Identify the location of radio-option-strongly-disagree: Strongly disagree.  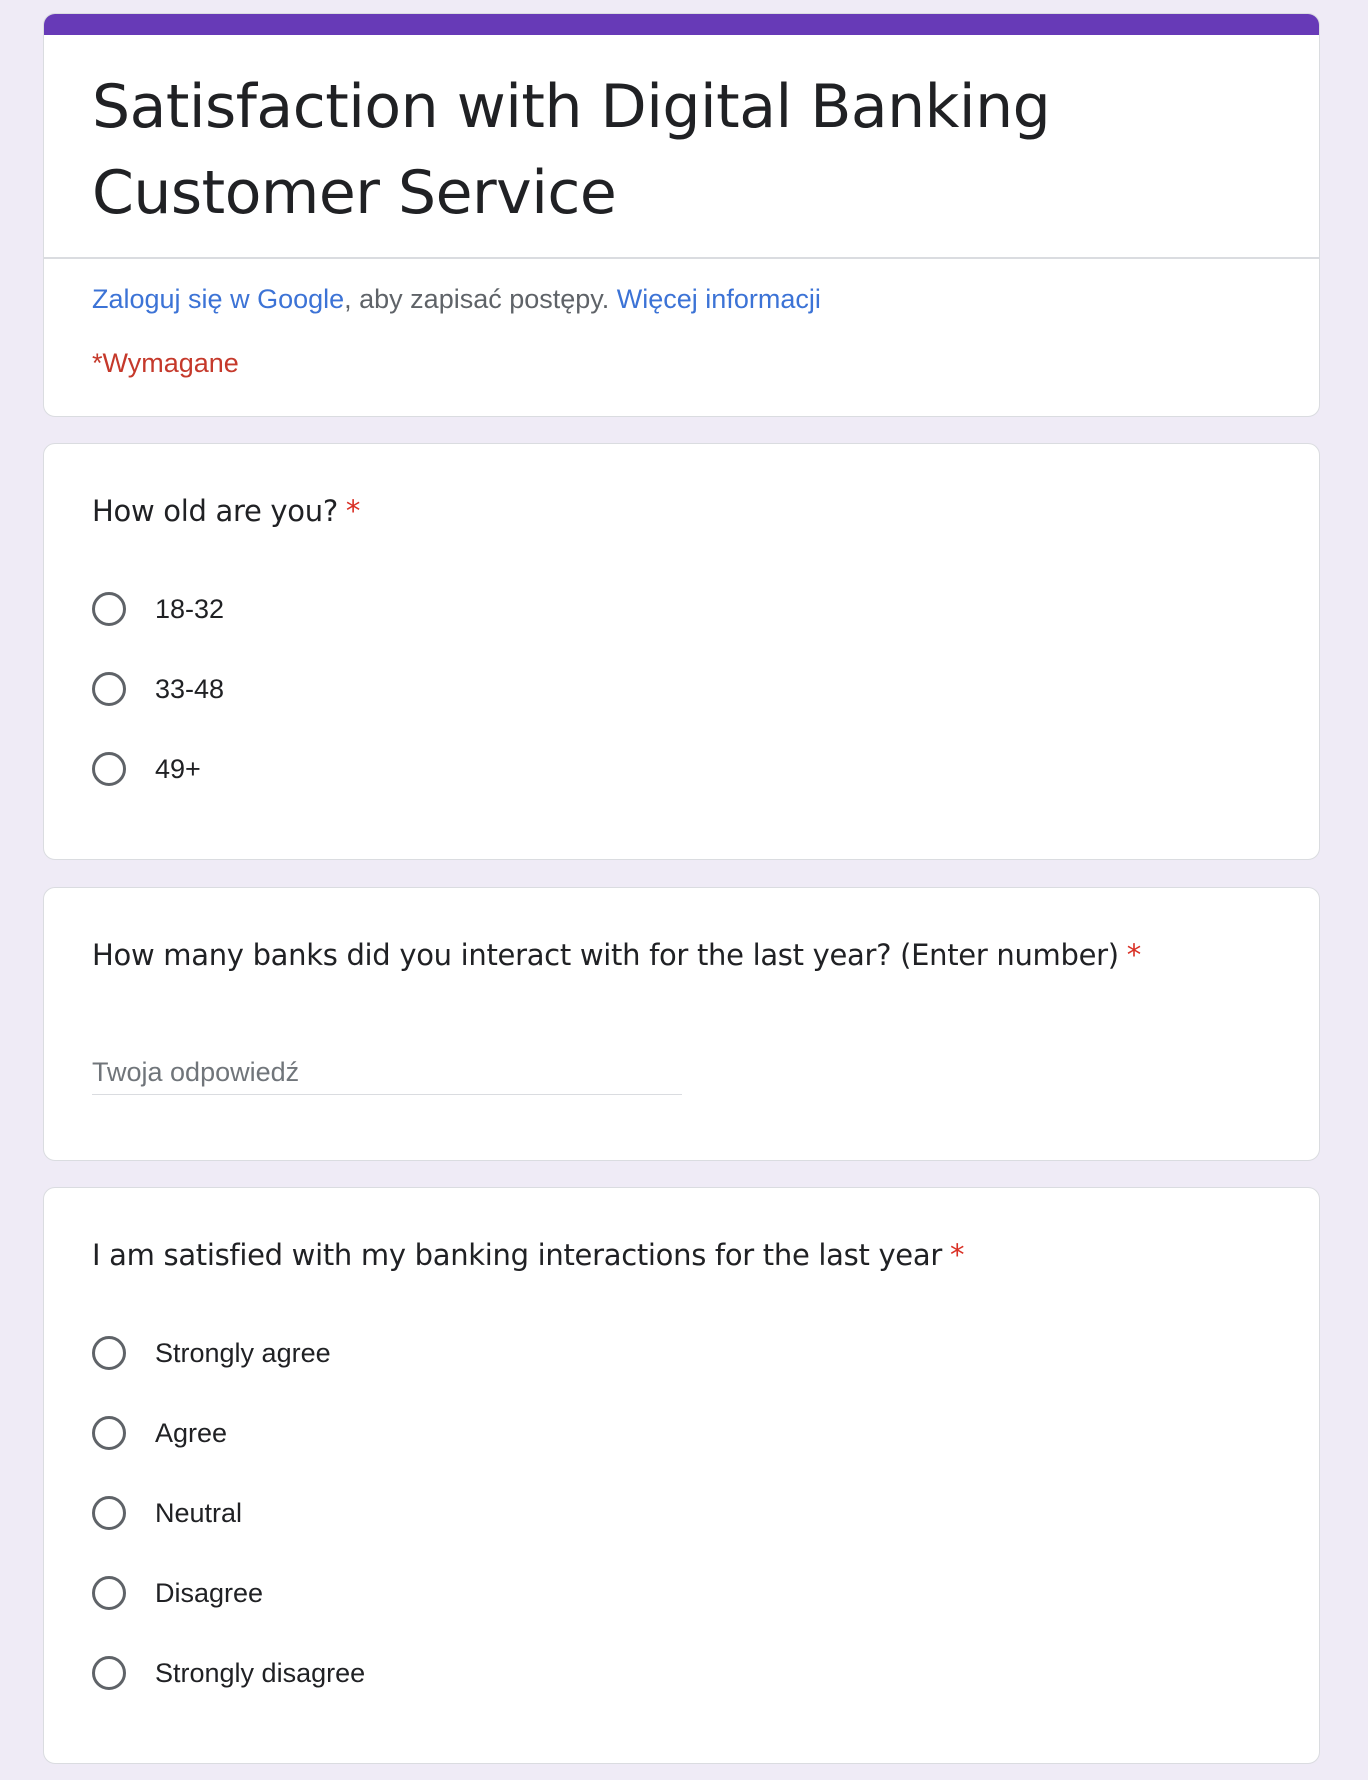
(228, 1673).